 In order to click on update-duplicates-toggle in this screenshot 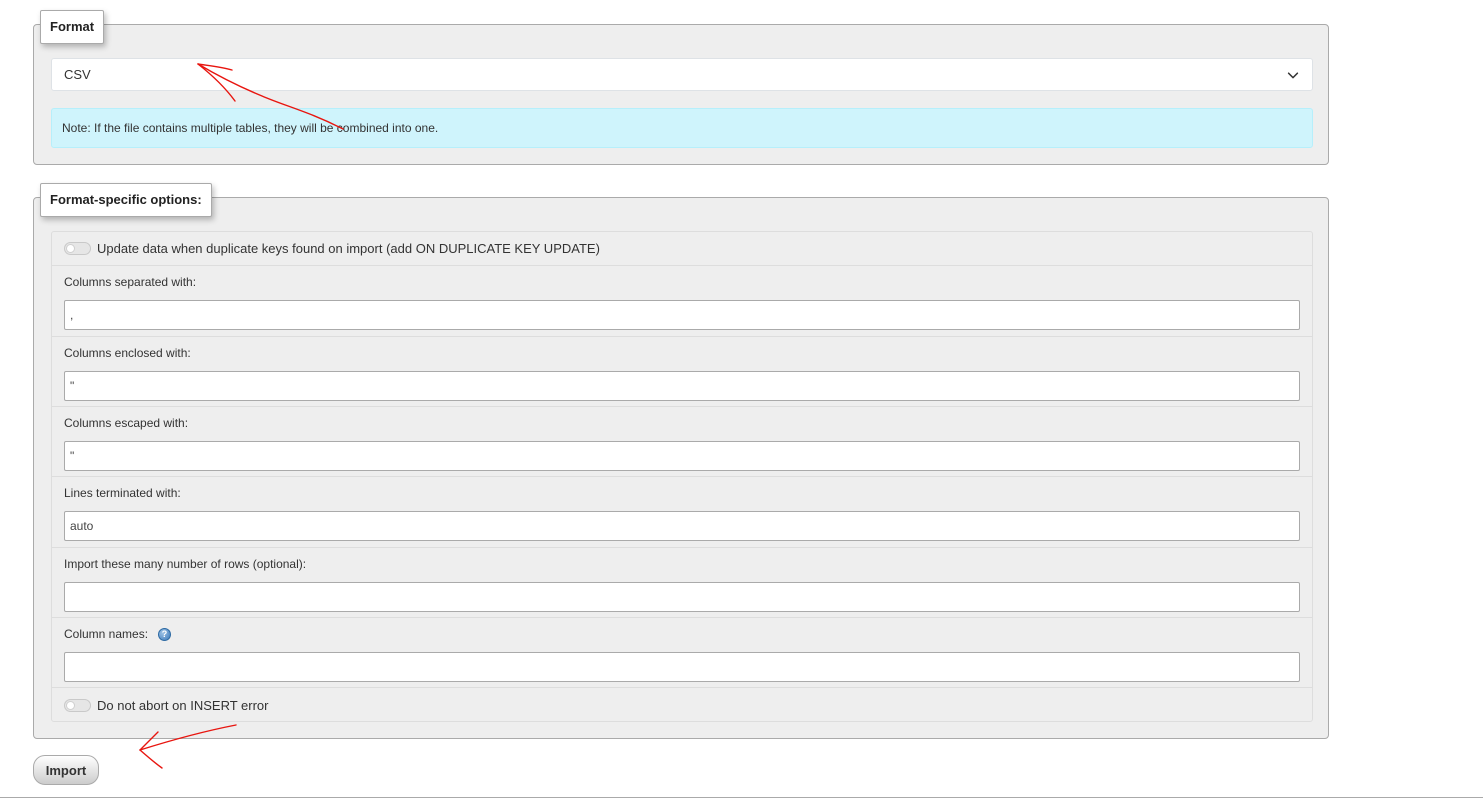, I will do `click(77, 248)`.